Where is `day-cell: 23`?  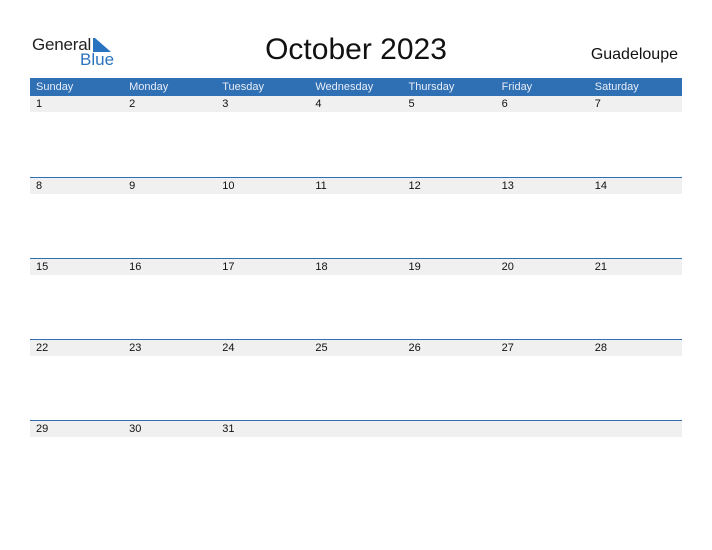
day-cell: 23 is located at coordinates (135, 348).